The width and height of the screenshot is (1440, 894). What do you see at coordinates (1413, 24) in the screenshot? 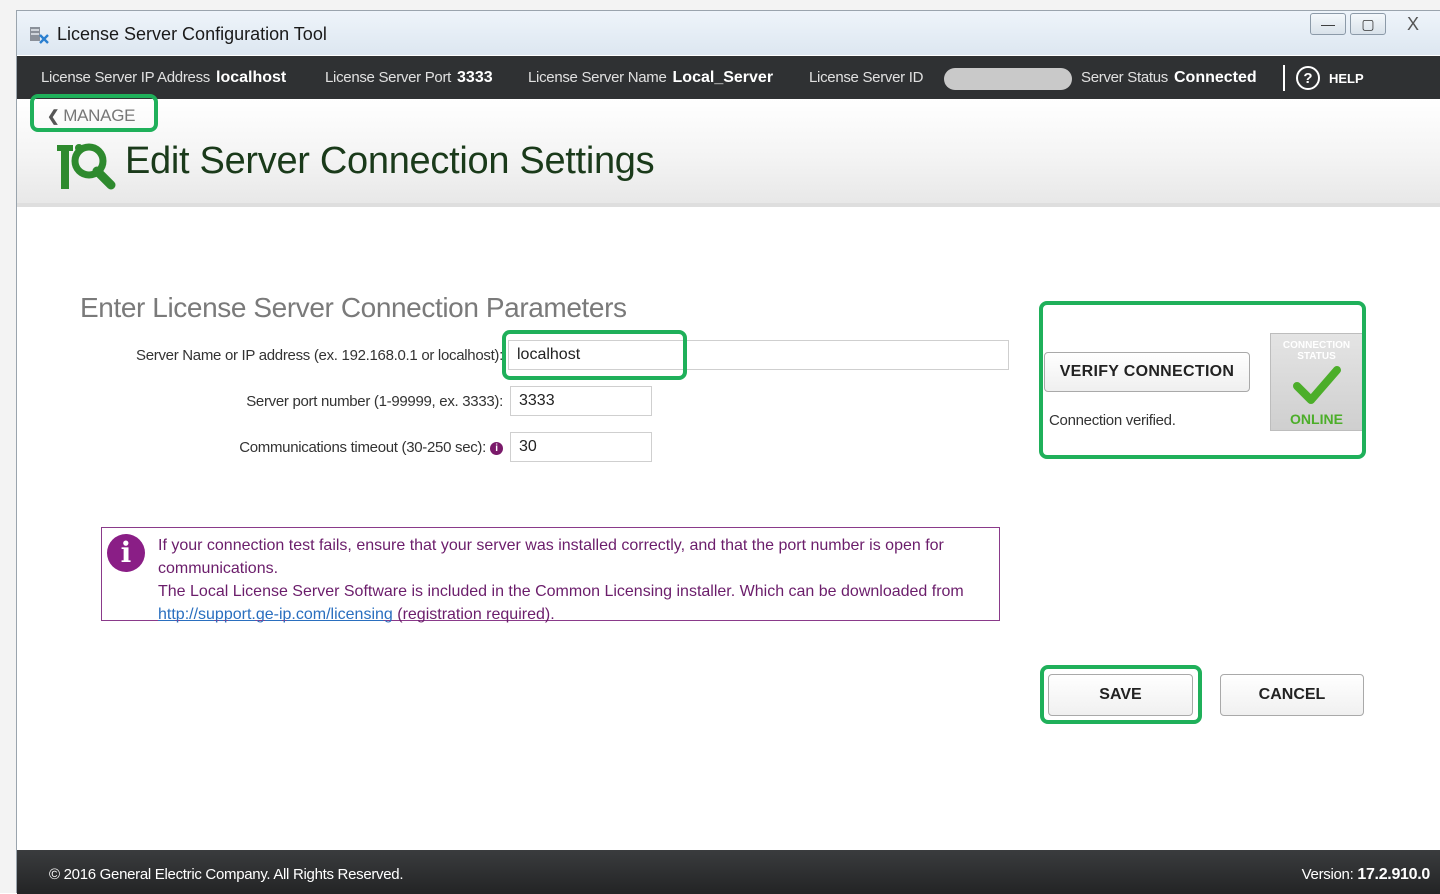
I see `close-button: X` at bounding box center [1413, 24].